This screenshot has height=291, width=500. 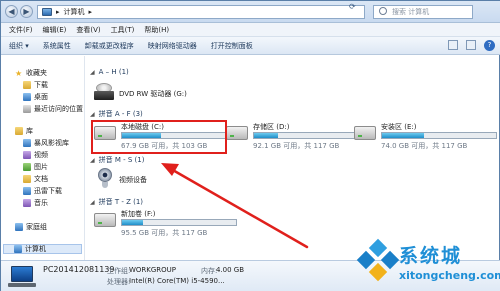 I want to click on computer-icon, so click(x=22, y=276).